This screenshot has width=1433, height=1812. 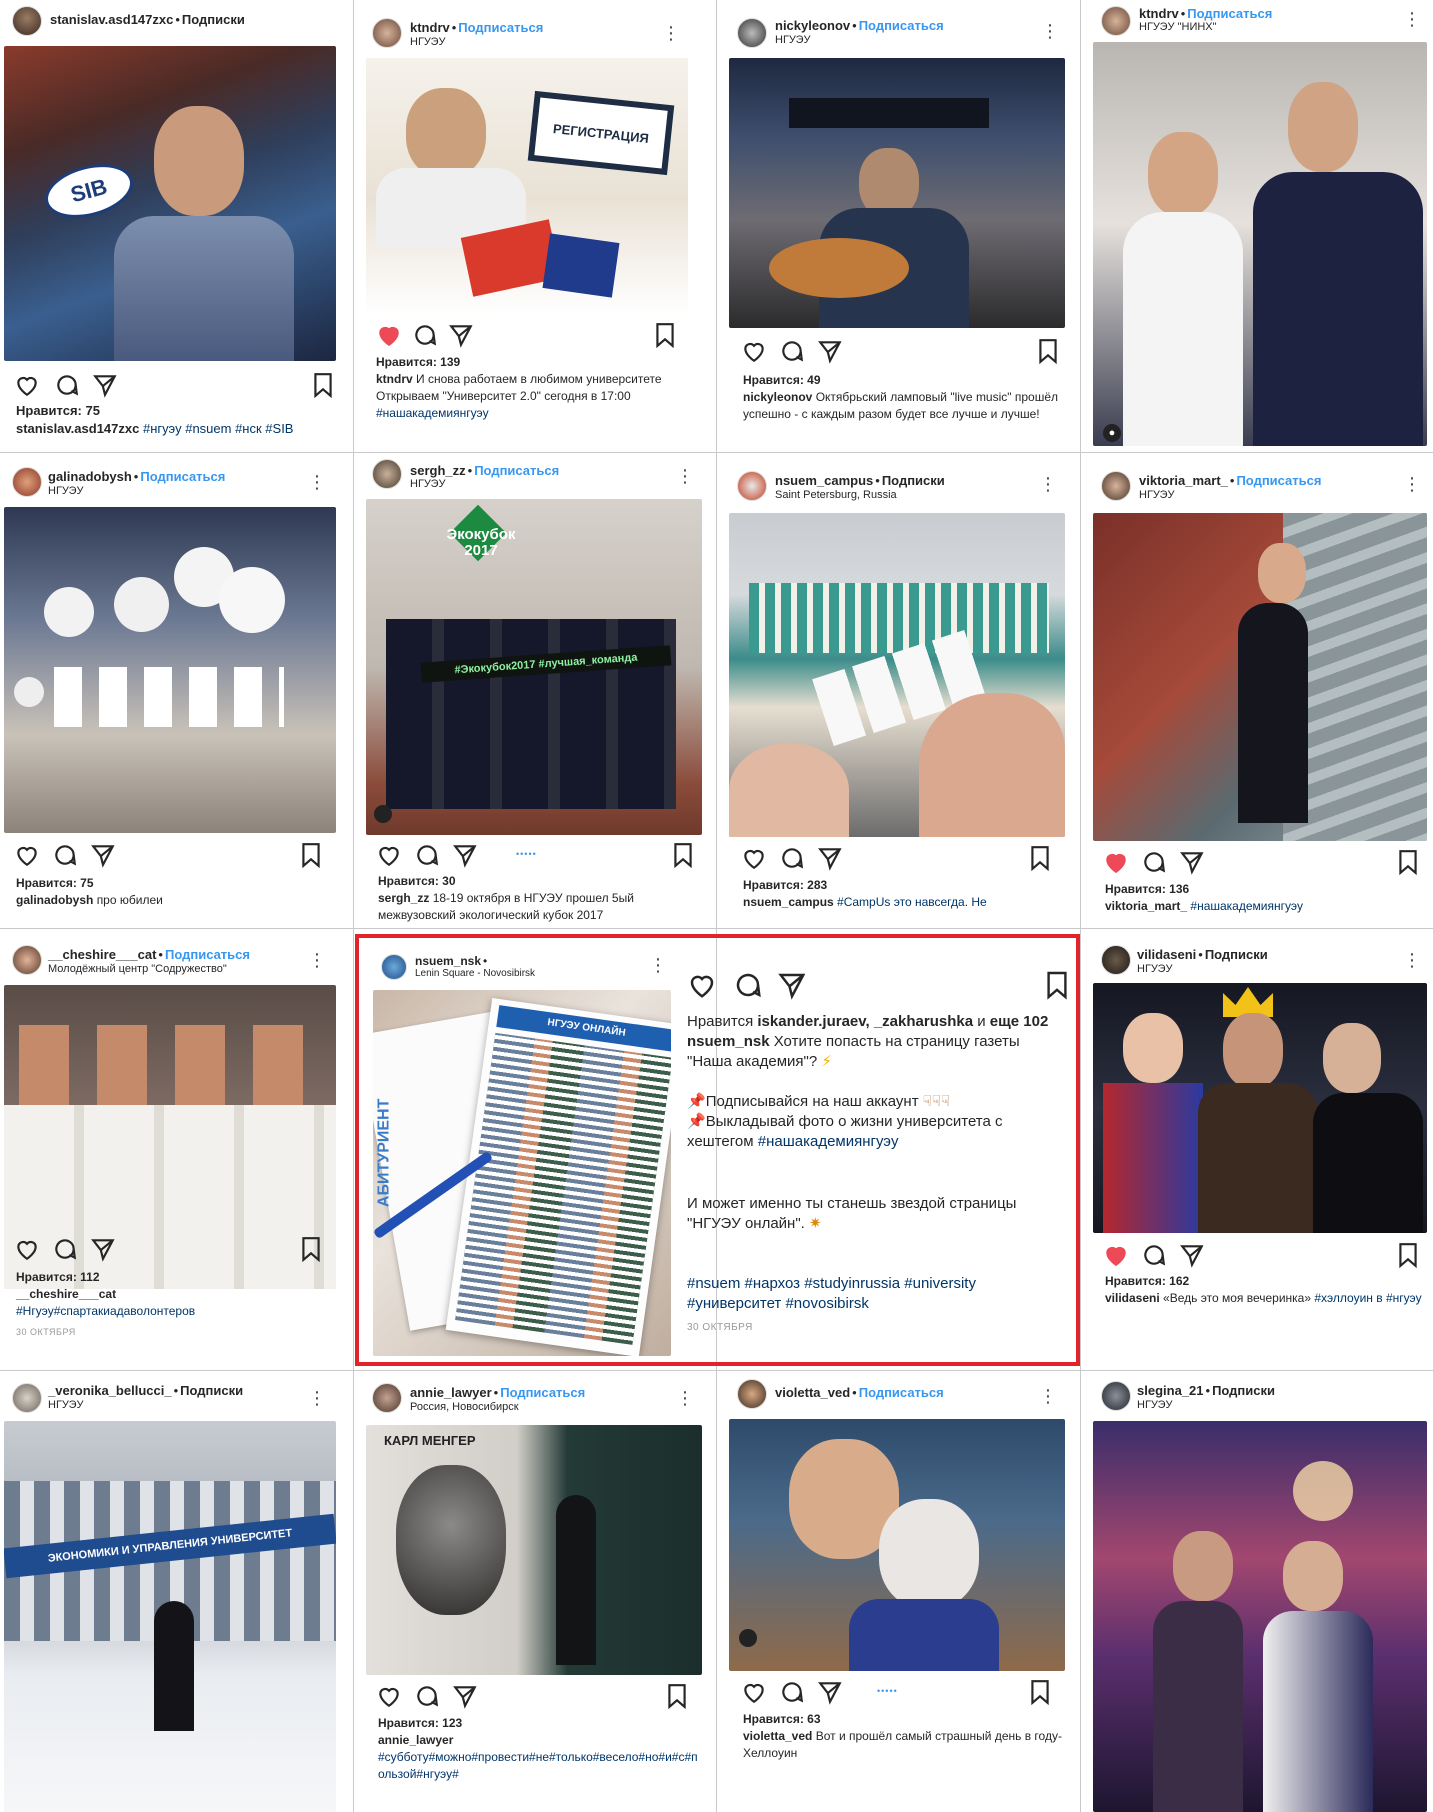 What do you see at coordinates (1170, 1390) in the screenshot?
I see `username: slegina_21` at bounding box center [1170, 1390].